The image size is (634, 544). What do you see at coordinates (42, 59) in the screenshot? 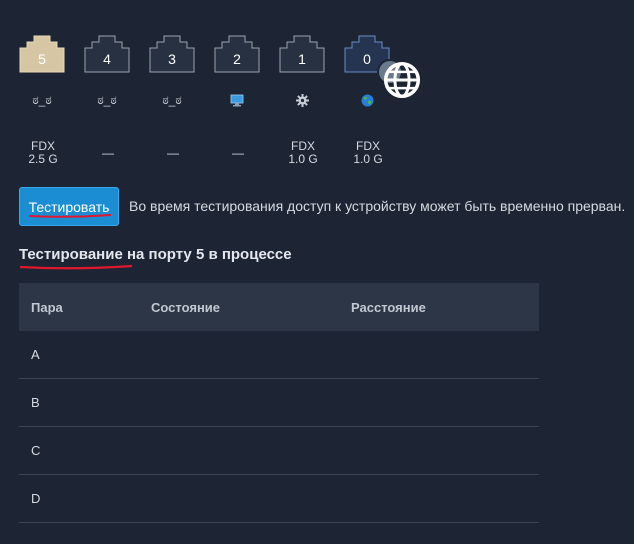
I see `port-number: 5` at bounding box center [42, 59].